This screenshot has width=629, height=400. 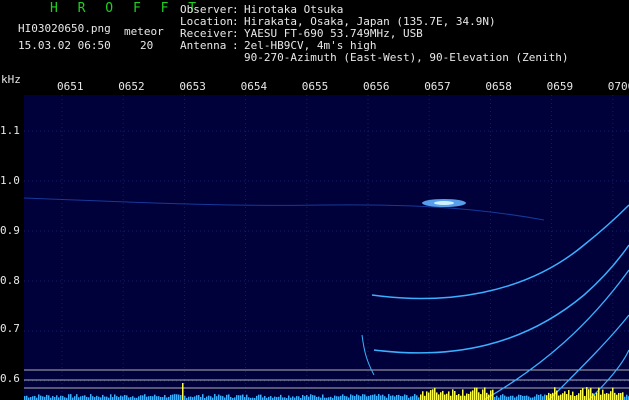 What do you see at coordinates (64, 45) in the screenshot?
I see `date-time: 15.03.02 06:50` at bounding box center [64, 45].